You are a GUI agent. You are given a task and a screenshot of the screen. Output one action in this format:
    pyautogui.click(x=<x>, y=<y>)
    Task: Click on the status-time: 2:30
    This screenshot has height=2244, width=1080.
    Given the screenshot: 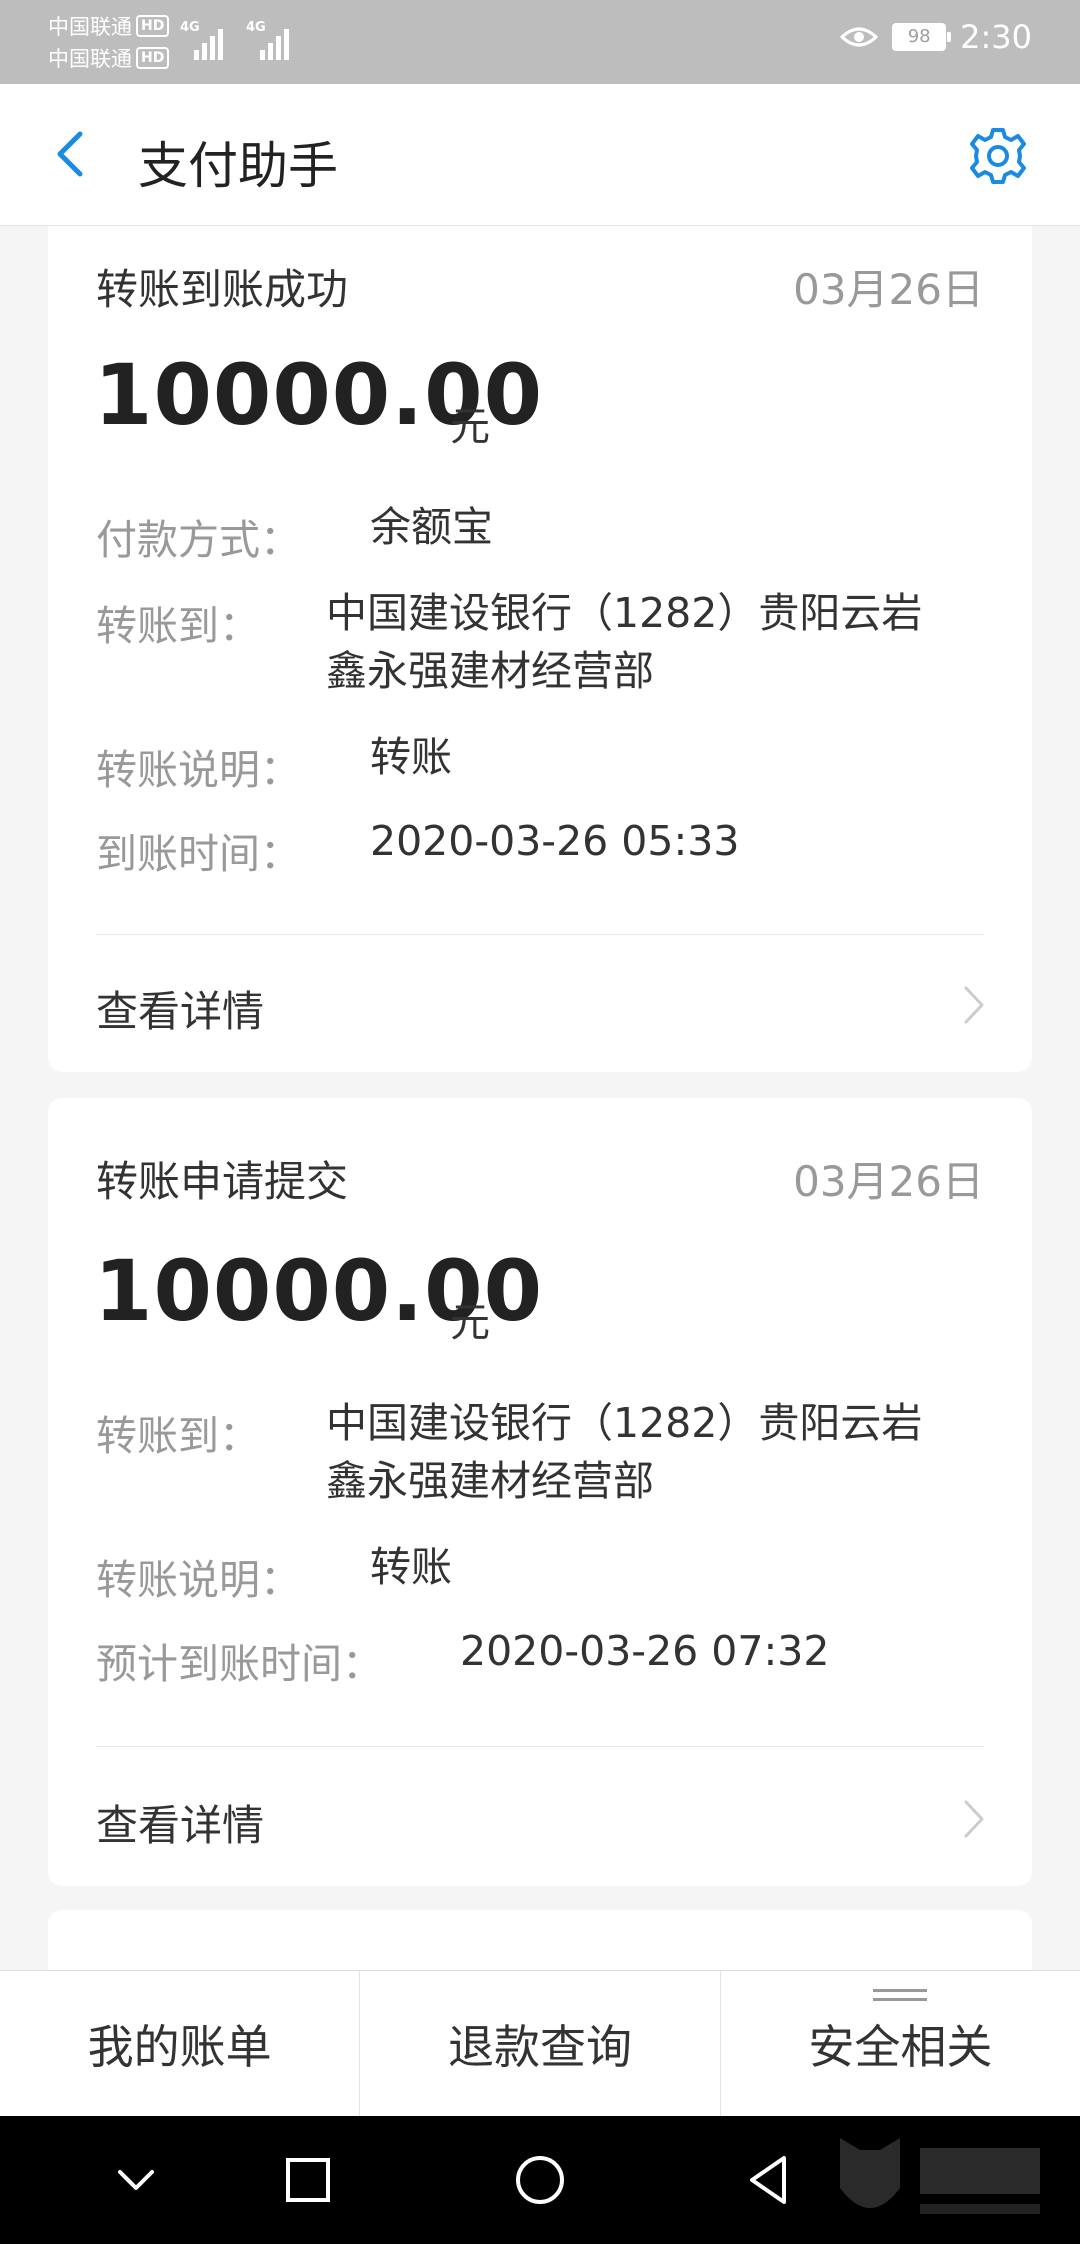 What is the action you would take?
    pyautogui.click(x=996, y=37)
    